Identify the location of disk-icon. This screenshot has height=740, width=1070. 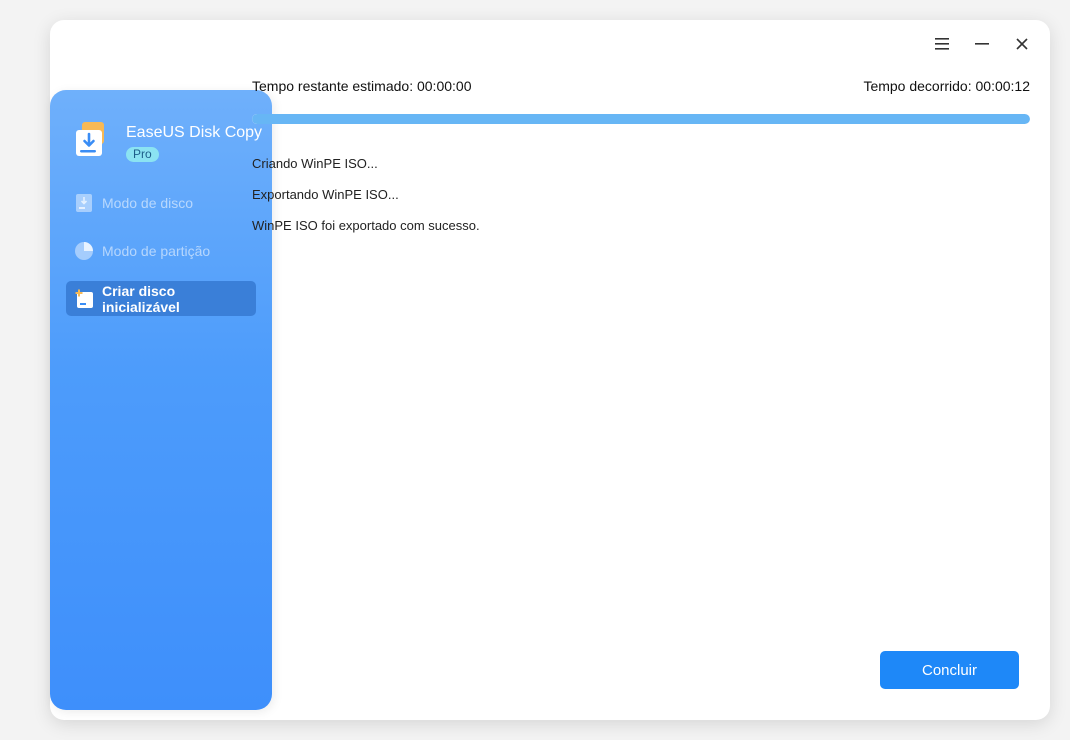
(84, 203).